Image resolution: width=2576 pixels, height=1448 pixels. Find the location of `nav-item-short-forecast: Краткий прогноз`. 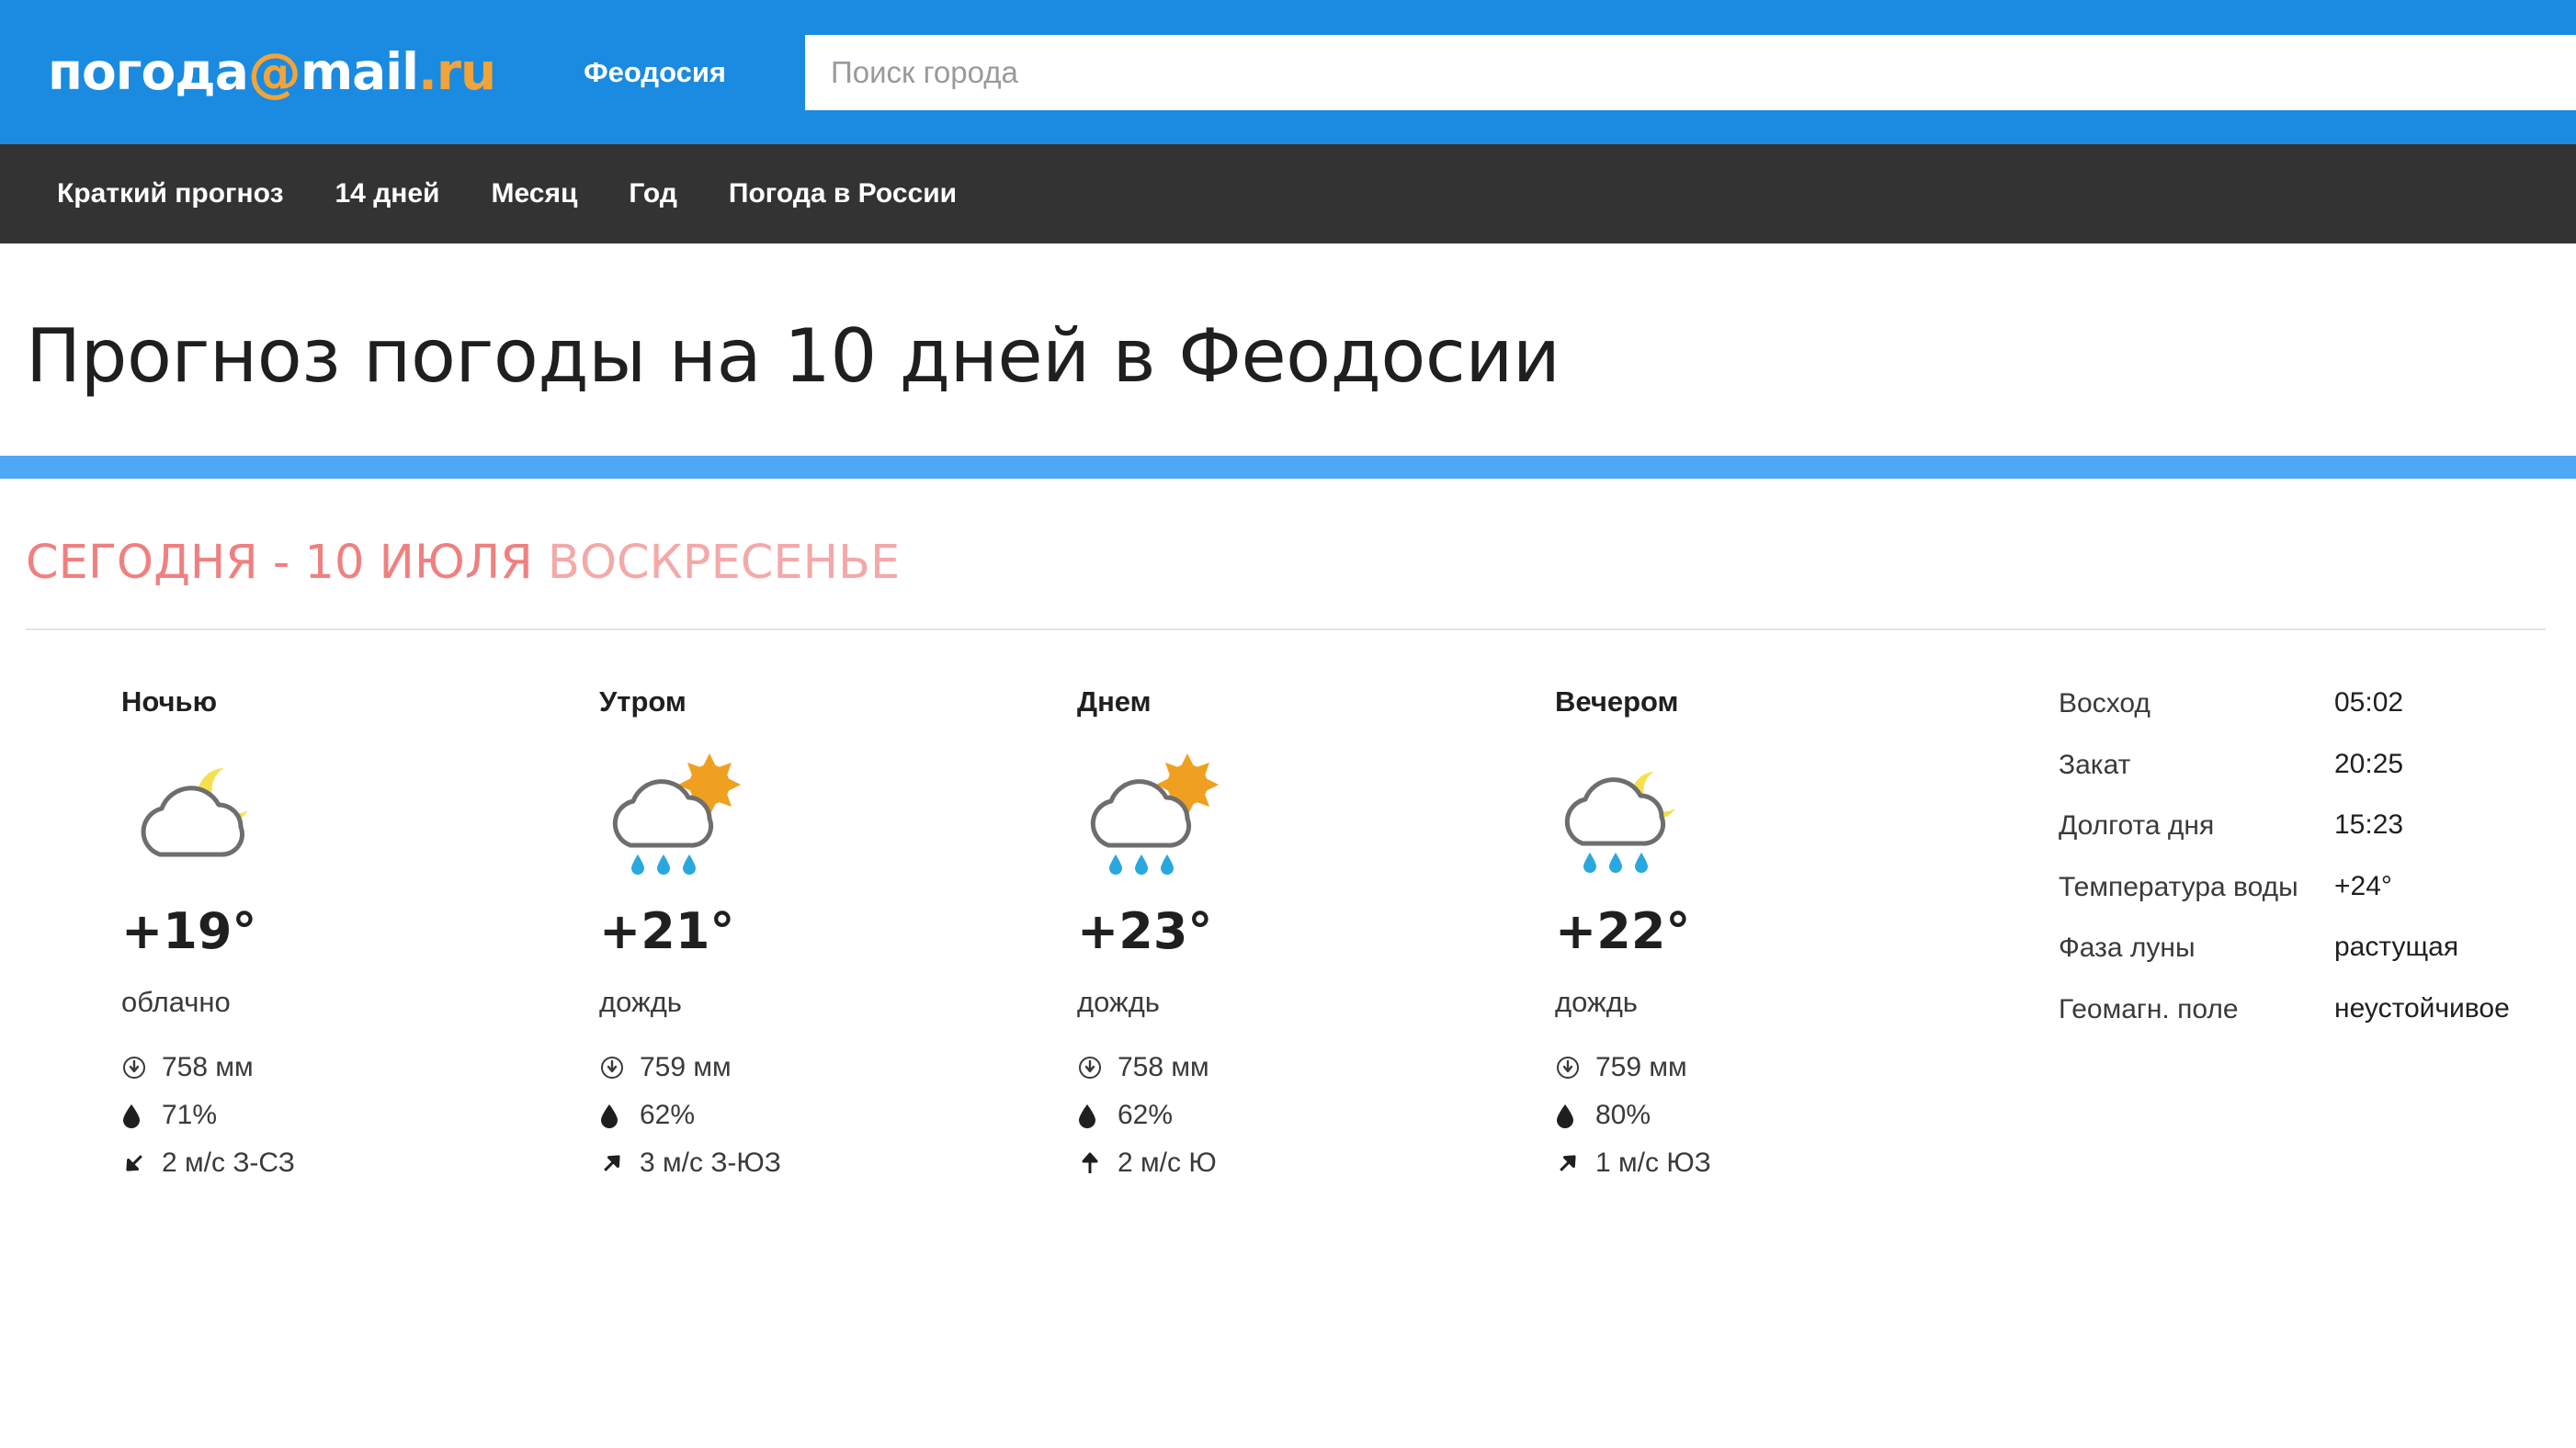

nav-item-short-forecast: Краткий прогноз is located at coordinates (170, 193).